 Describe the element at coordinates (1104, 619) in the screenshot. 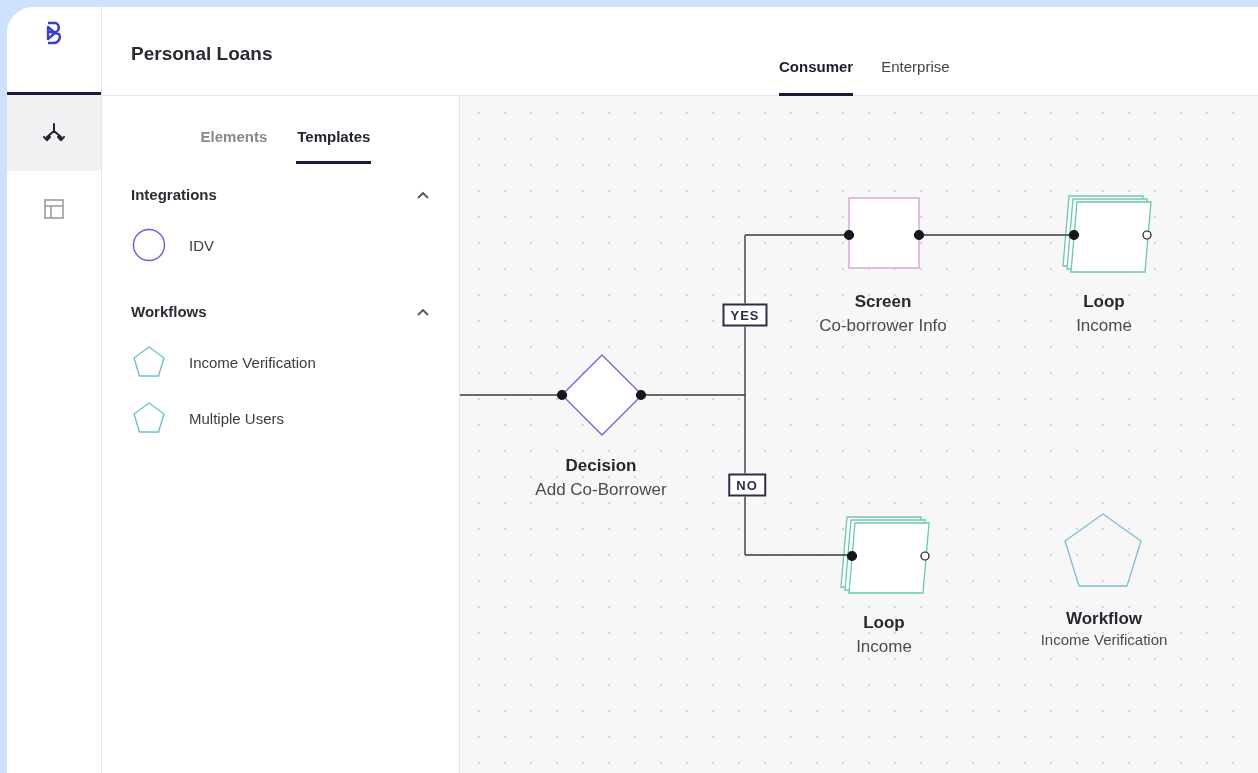

I see `node-title: Workflow` at that location.